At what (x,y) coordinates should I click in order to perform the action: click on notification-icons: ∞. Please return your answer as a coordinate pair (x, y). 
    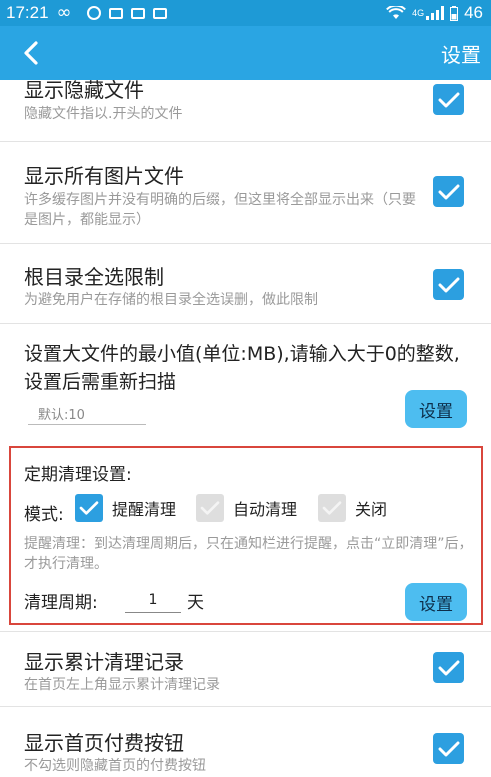
    Looking at the image, I should click on (111, 12).